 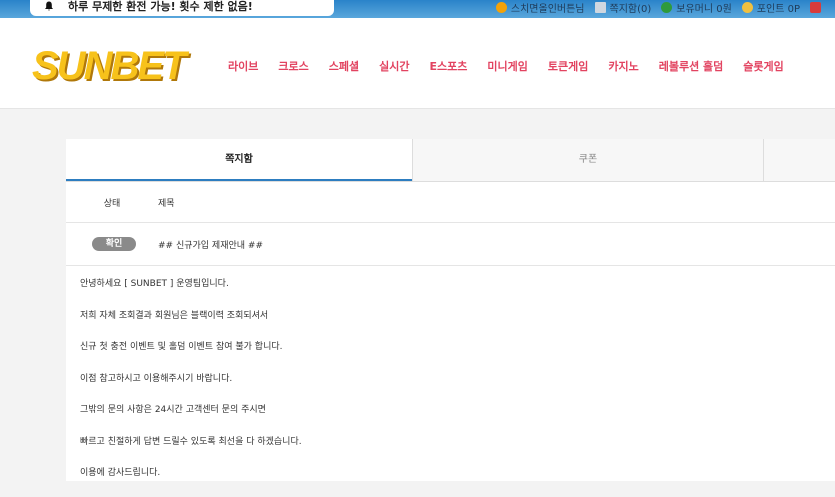 I want to click on nav-casino: 카지노, so click(x=623, y=66).